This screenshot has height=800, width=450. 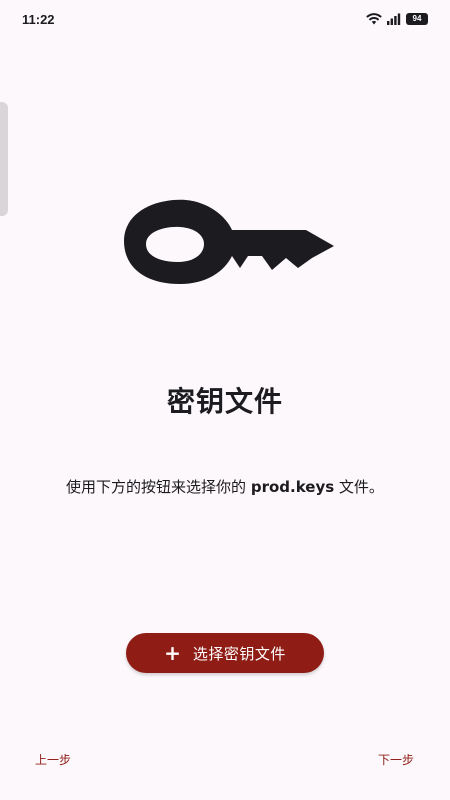 I want to click on description-suffix: 文件。, so click(x=359, y=487).